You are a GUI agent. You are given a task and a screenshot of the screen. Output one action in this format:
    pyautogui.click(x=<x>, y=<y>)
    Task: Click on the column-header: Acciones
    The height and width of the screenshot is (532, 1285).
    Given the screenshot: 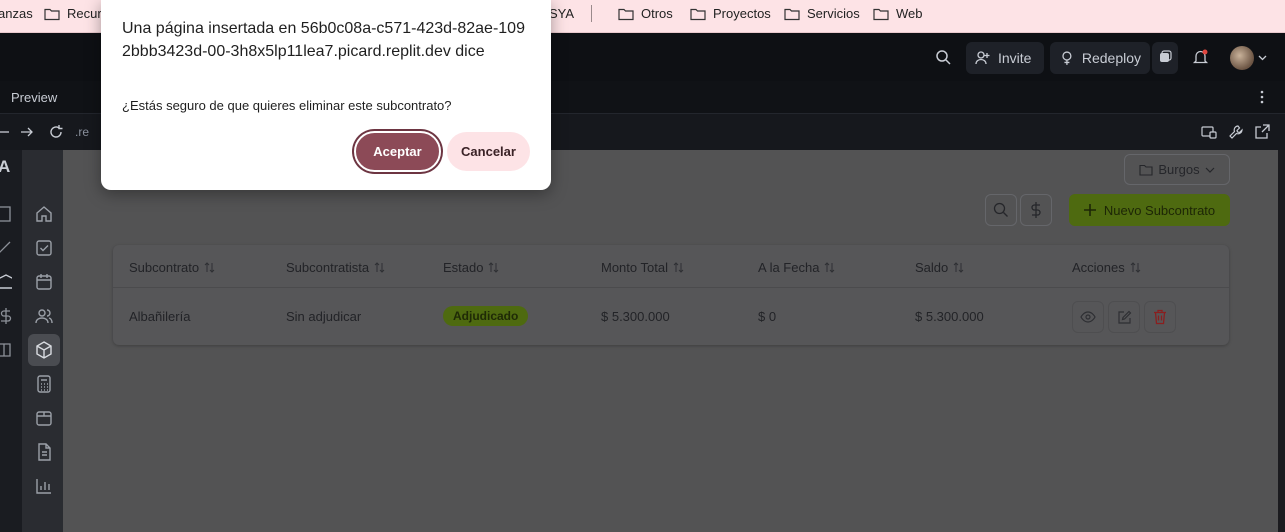 What is the action you would take?
    pyautogui.click(x=1106, y=267)
    